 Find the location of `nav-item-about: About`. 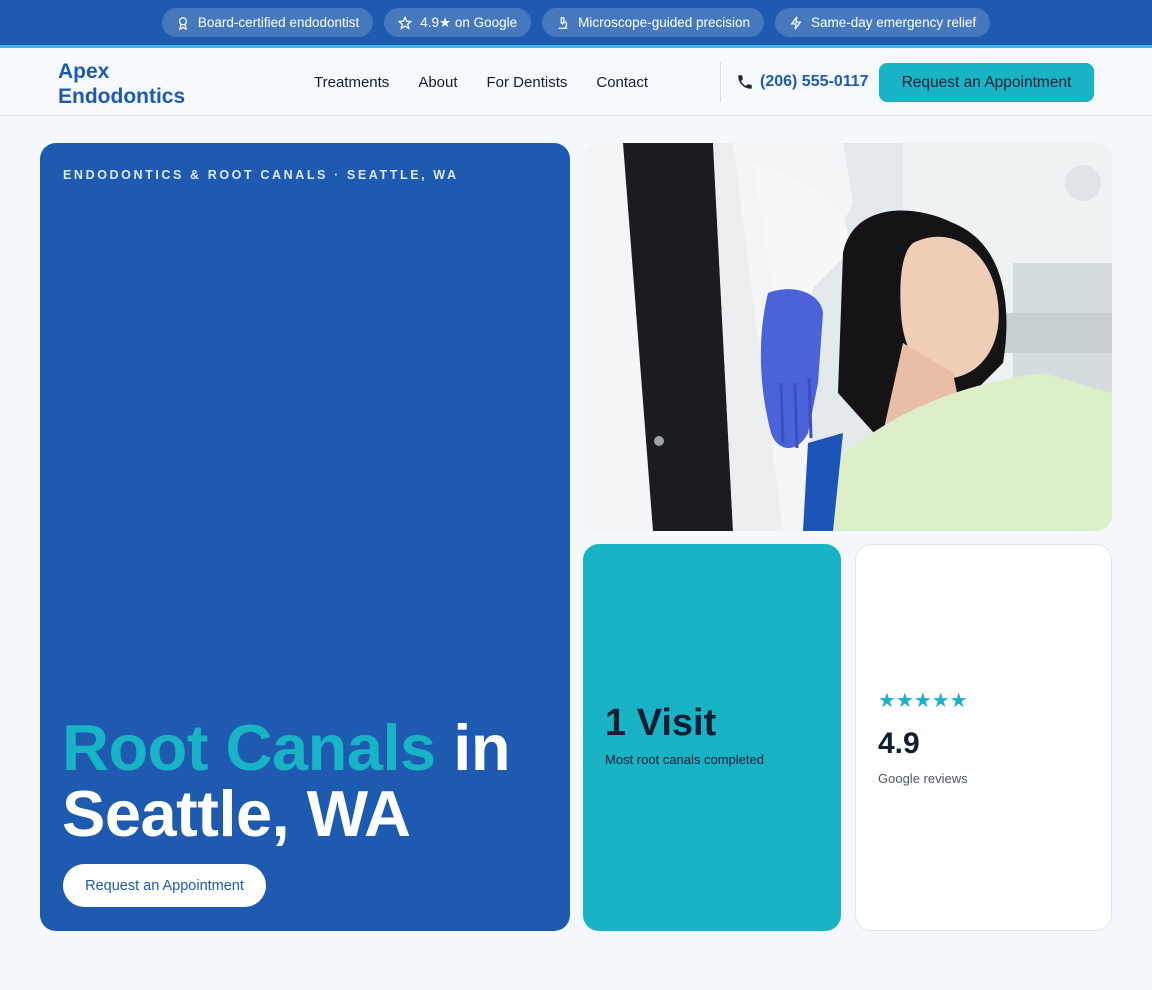

nav-item-about: About is located at coordinates (437, 82).